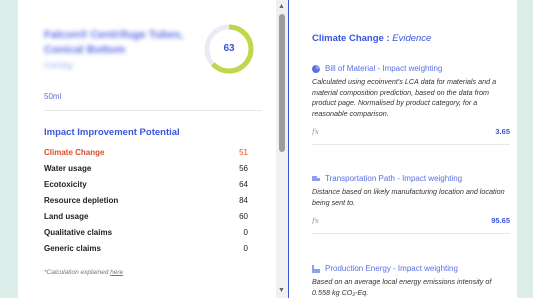  What do you see at coordinates (502, 131) in the screenshot?
I see `section-value: 3.65` at bounding box center [502, 131].